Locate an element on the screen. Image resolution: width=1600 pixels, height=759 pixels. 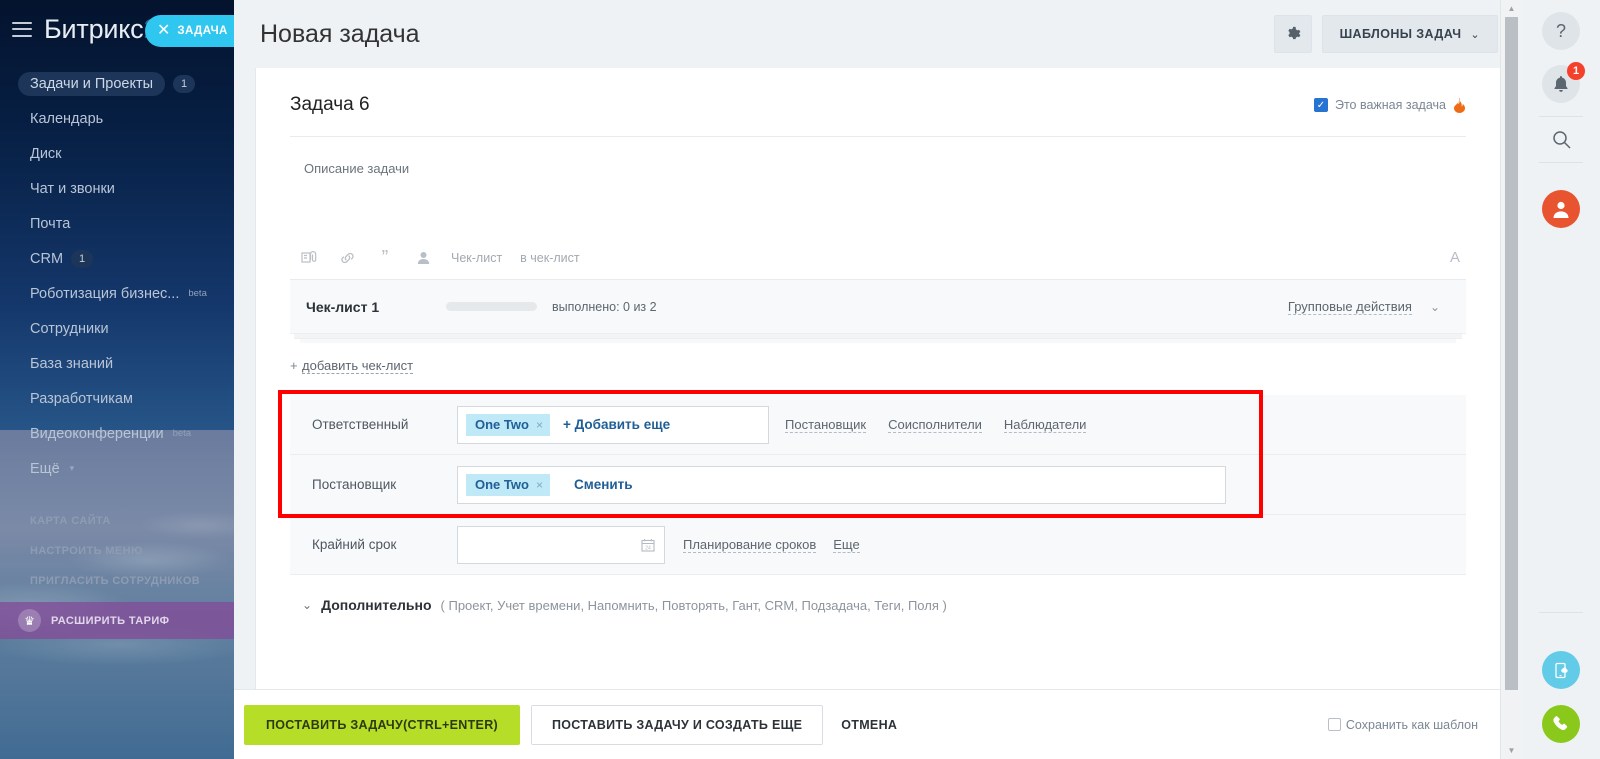
task-templates-button: ШАБЛОНЫ ЗАДАЧ ⌄ is located at coordinates (1409, 34).